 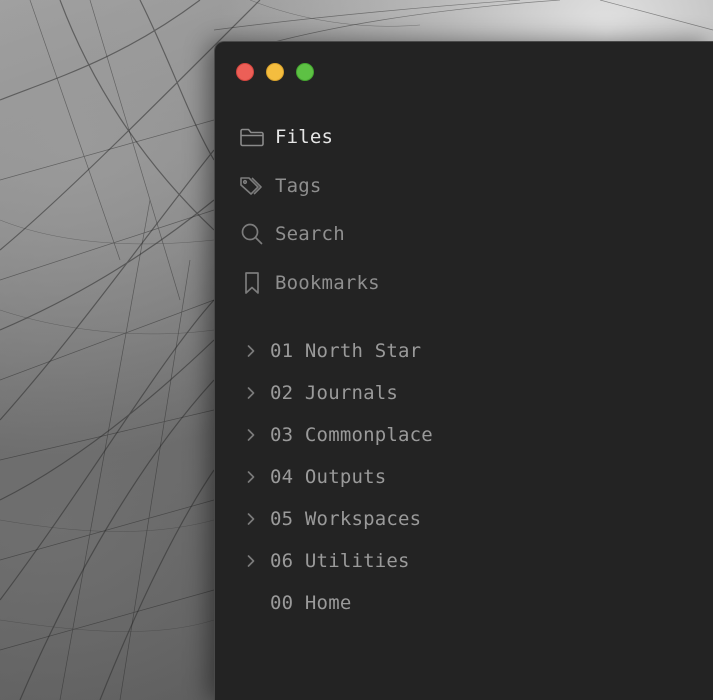 I want to click on folder-item: 03 Commonplace, so click(x=337, y=435).